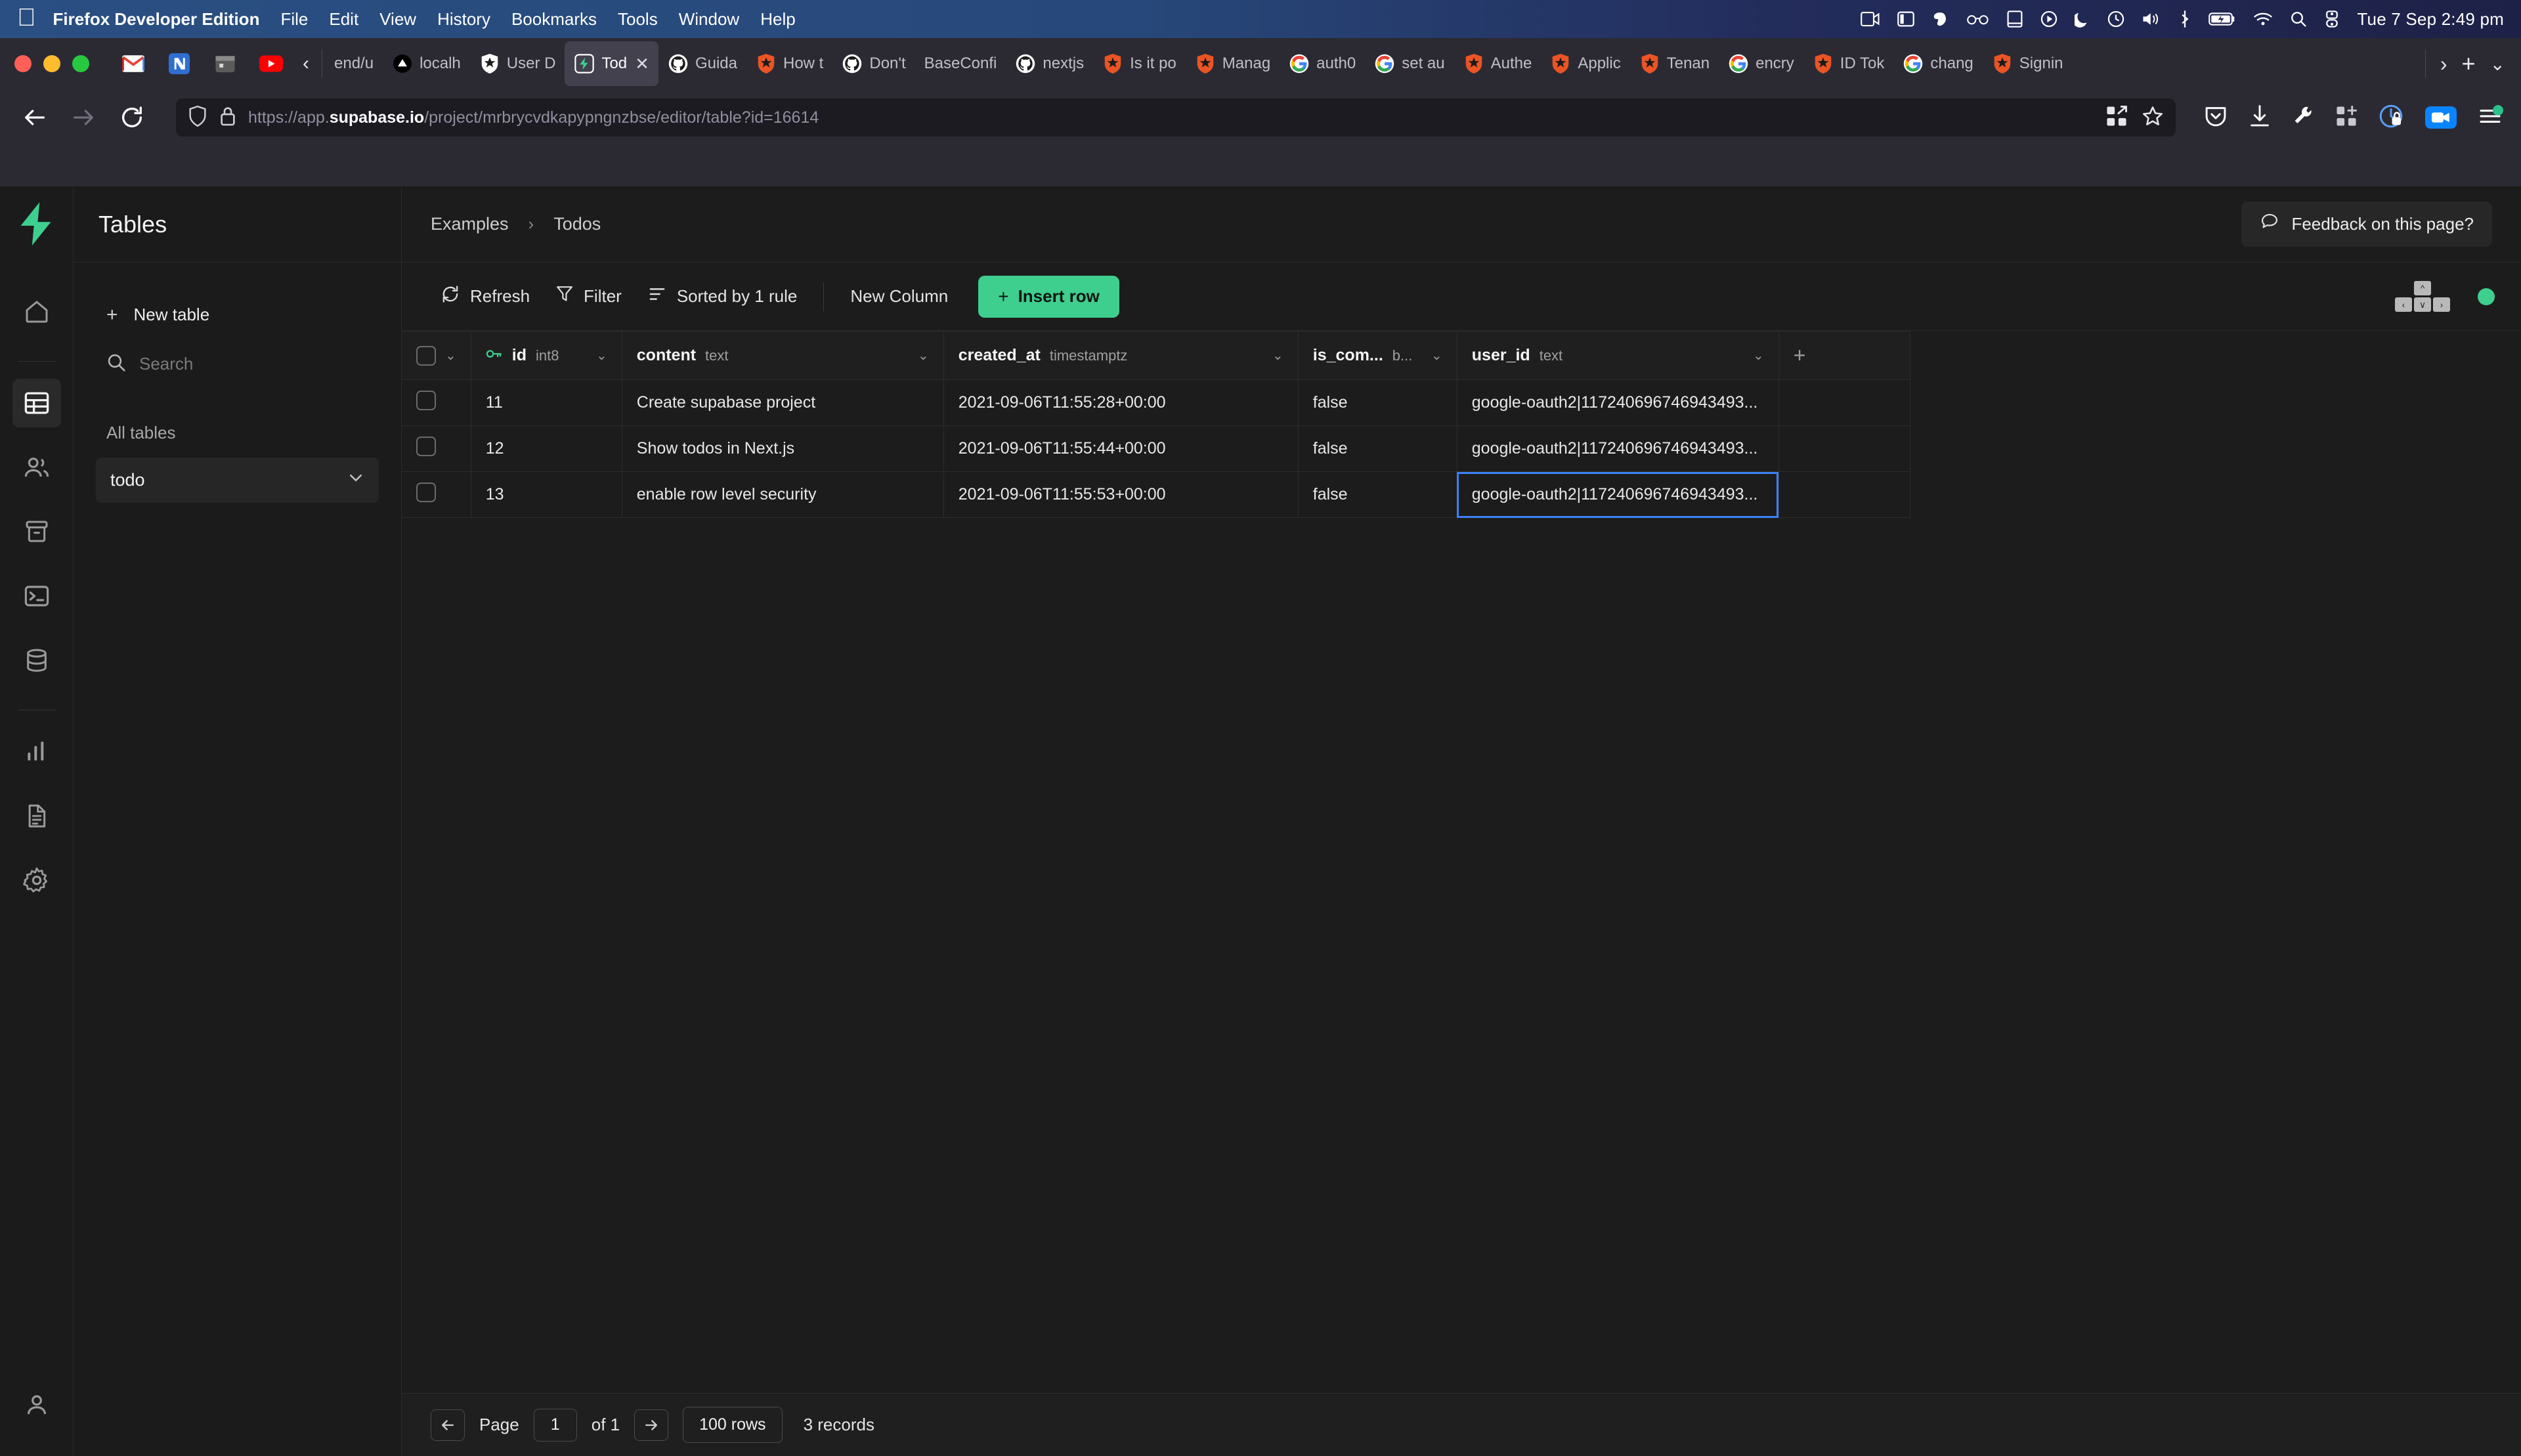  I want to click on add-column-button: +, so click(1844, 355).